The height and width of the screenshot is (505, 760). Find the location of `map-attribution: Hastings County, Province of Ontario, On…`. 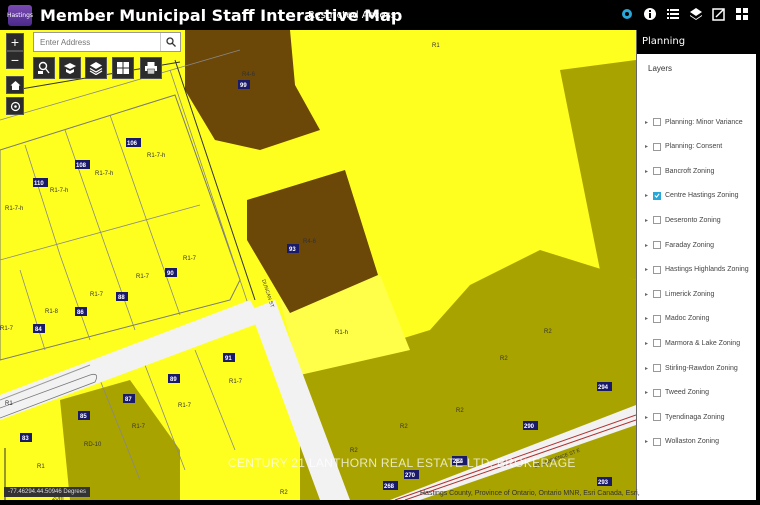

map-attribution: Hastings County, Province of Ontario, On… is located at coordinates (530, 493).